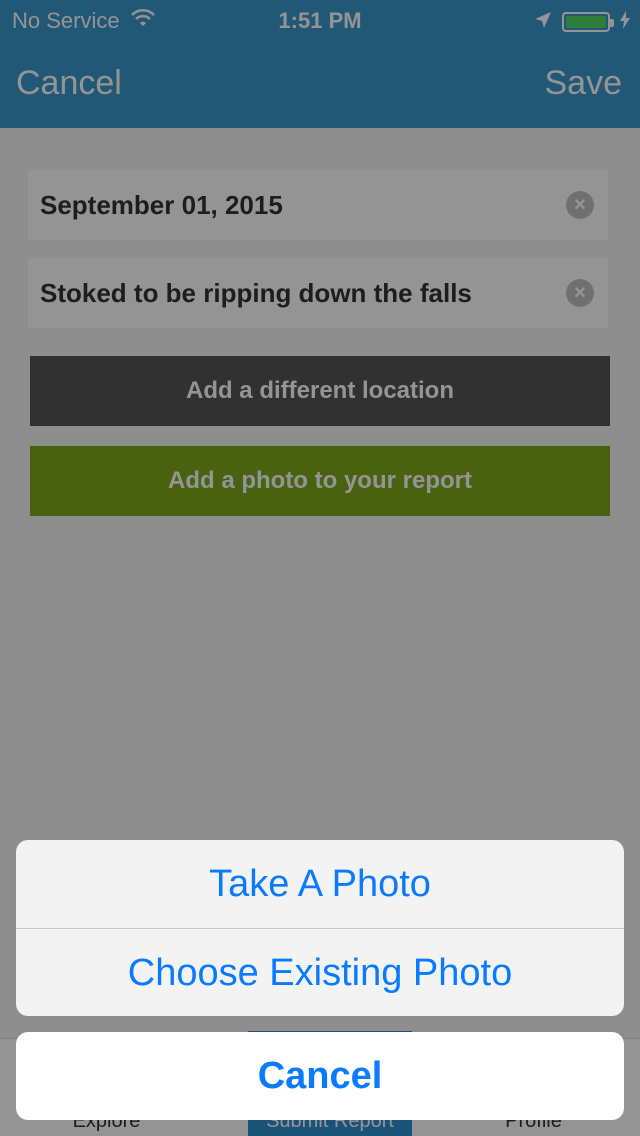  I want to click on take-photo-option: Take A Photo, so click(320, 884).